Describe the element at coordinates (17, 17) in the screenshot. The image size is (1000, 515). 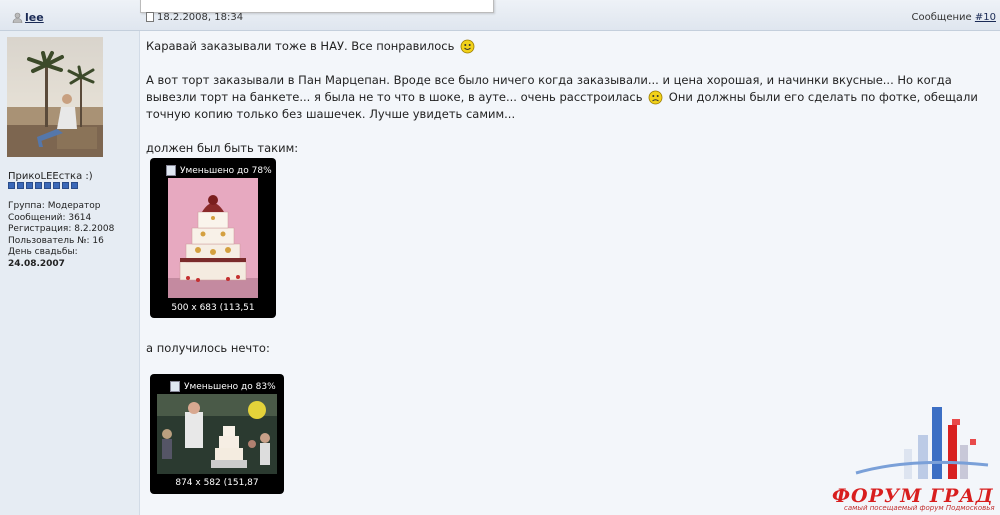
I see `user-icon` at that location.